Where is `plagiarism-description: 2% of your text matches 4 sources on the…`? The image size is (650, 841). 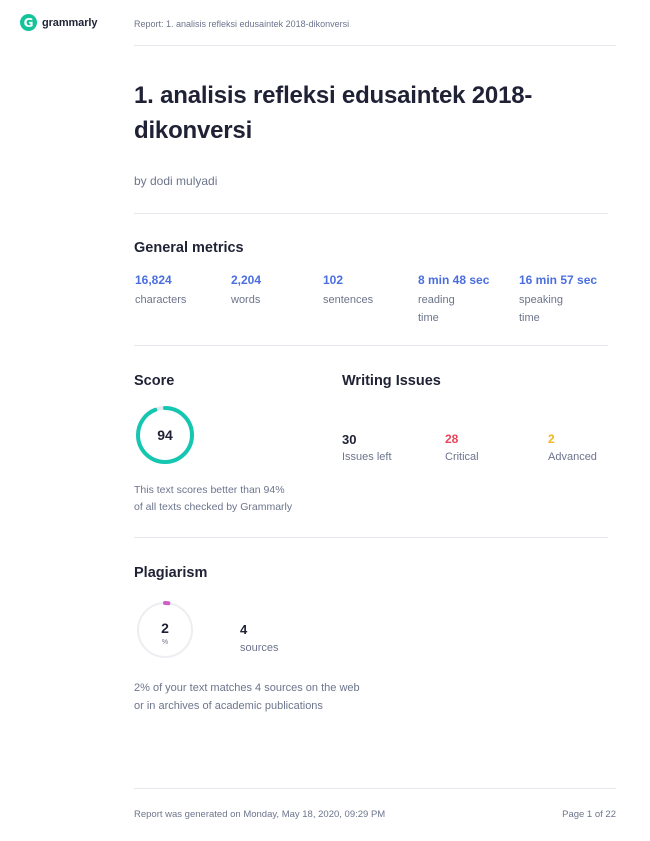
plagiarism-description: 2% of your text matches 4 sources on the… is located at coordinates (247, 697).